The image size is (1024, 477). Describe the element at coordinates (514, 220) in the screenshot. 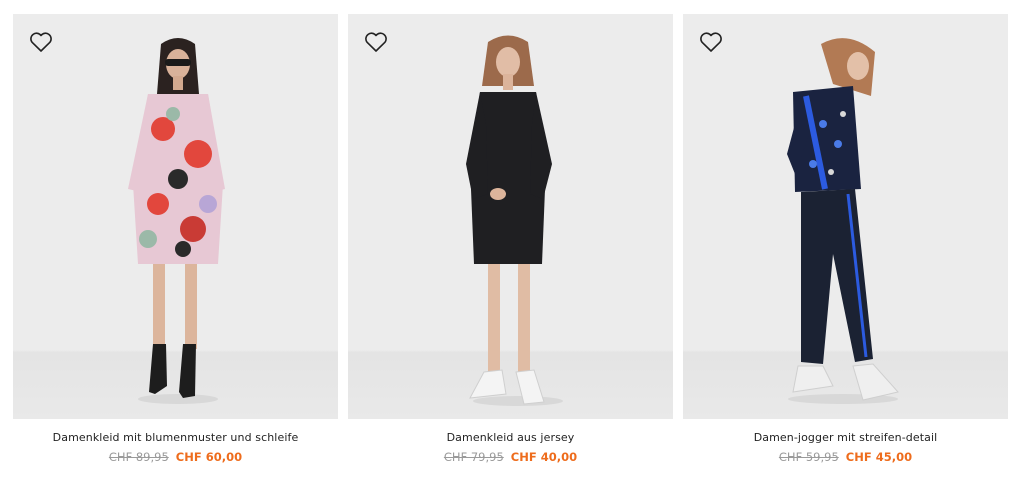

I see `model-photo-jersey-dress` at that location.